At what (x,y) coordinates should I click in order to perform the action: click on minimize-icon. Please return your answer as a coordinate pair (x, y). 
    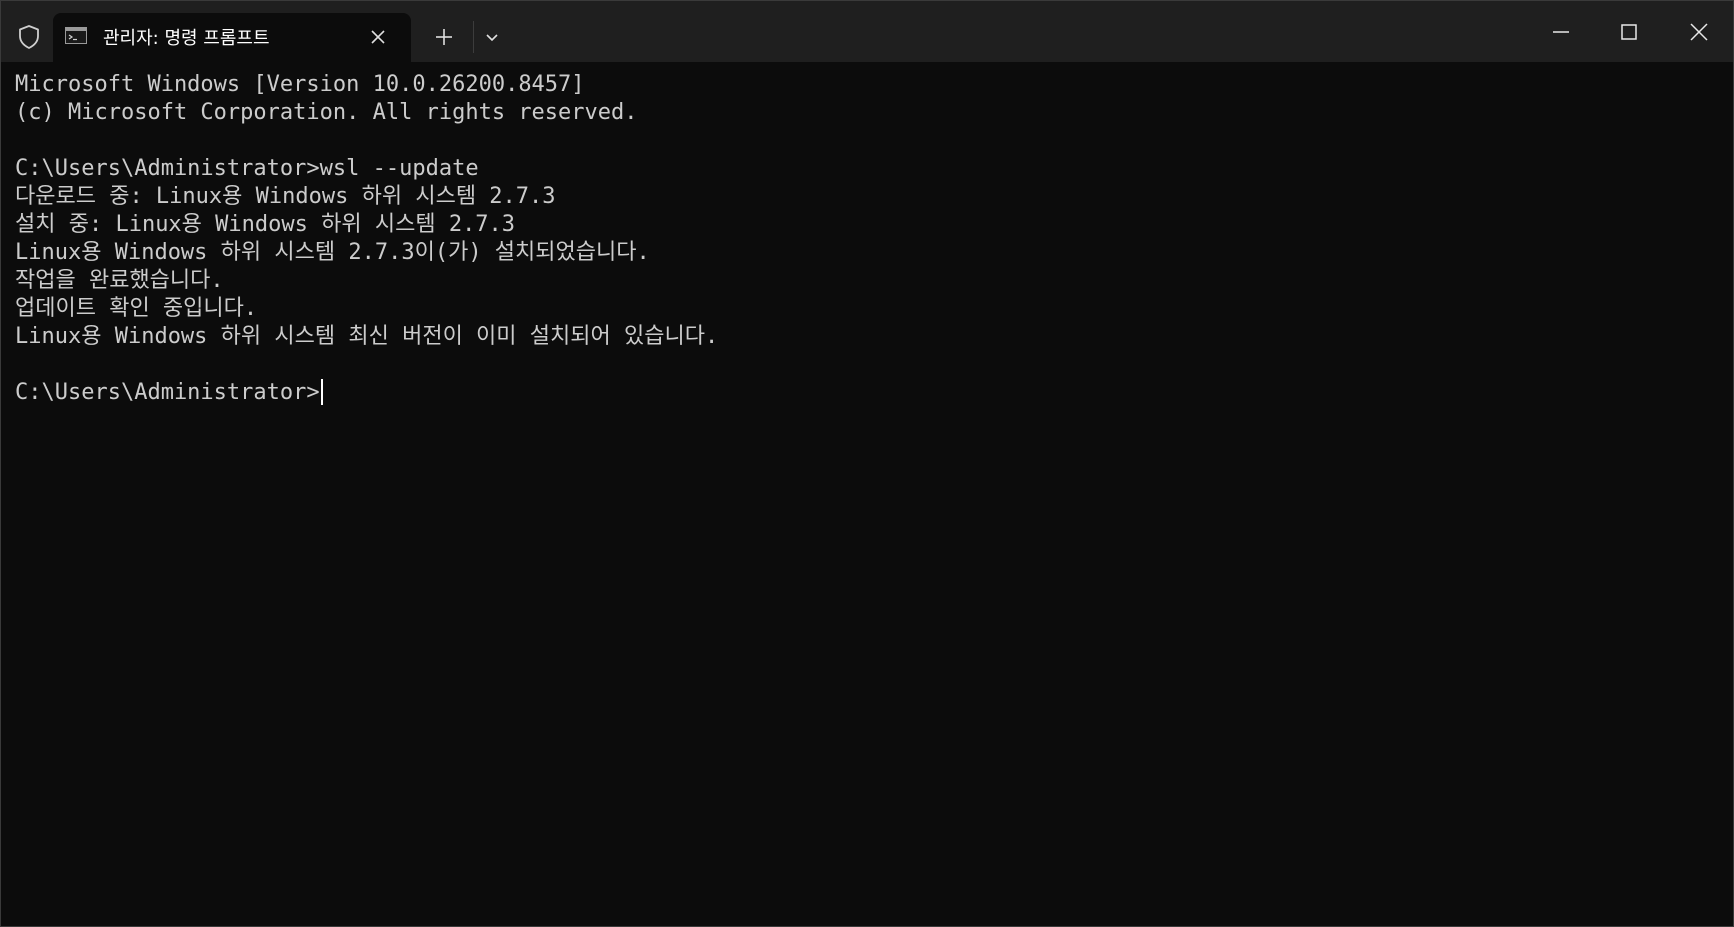
    Looking at the image, I should click on (1561, 32).